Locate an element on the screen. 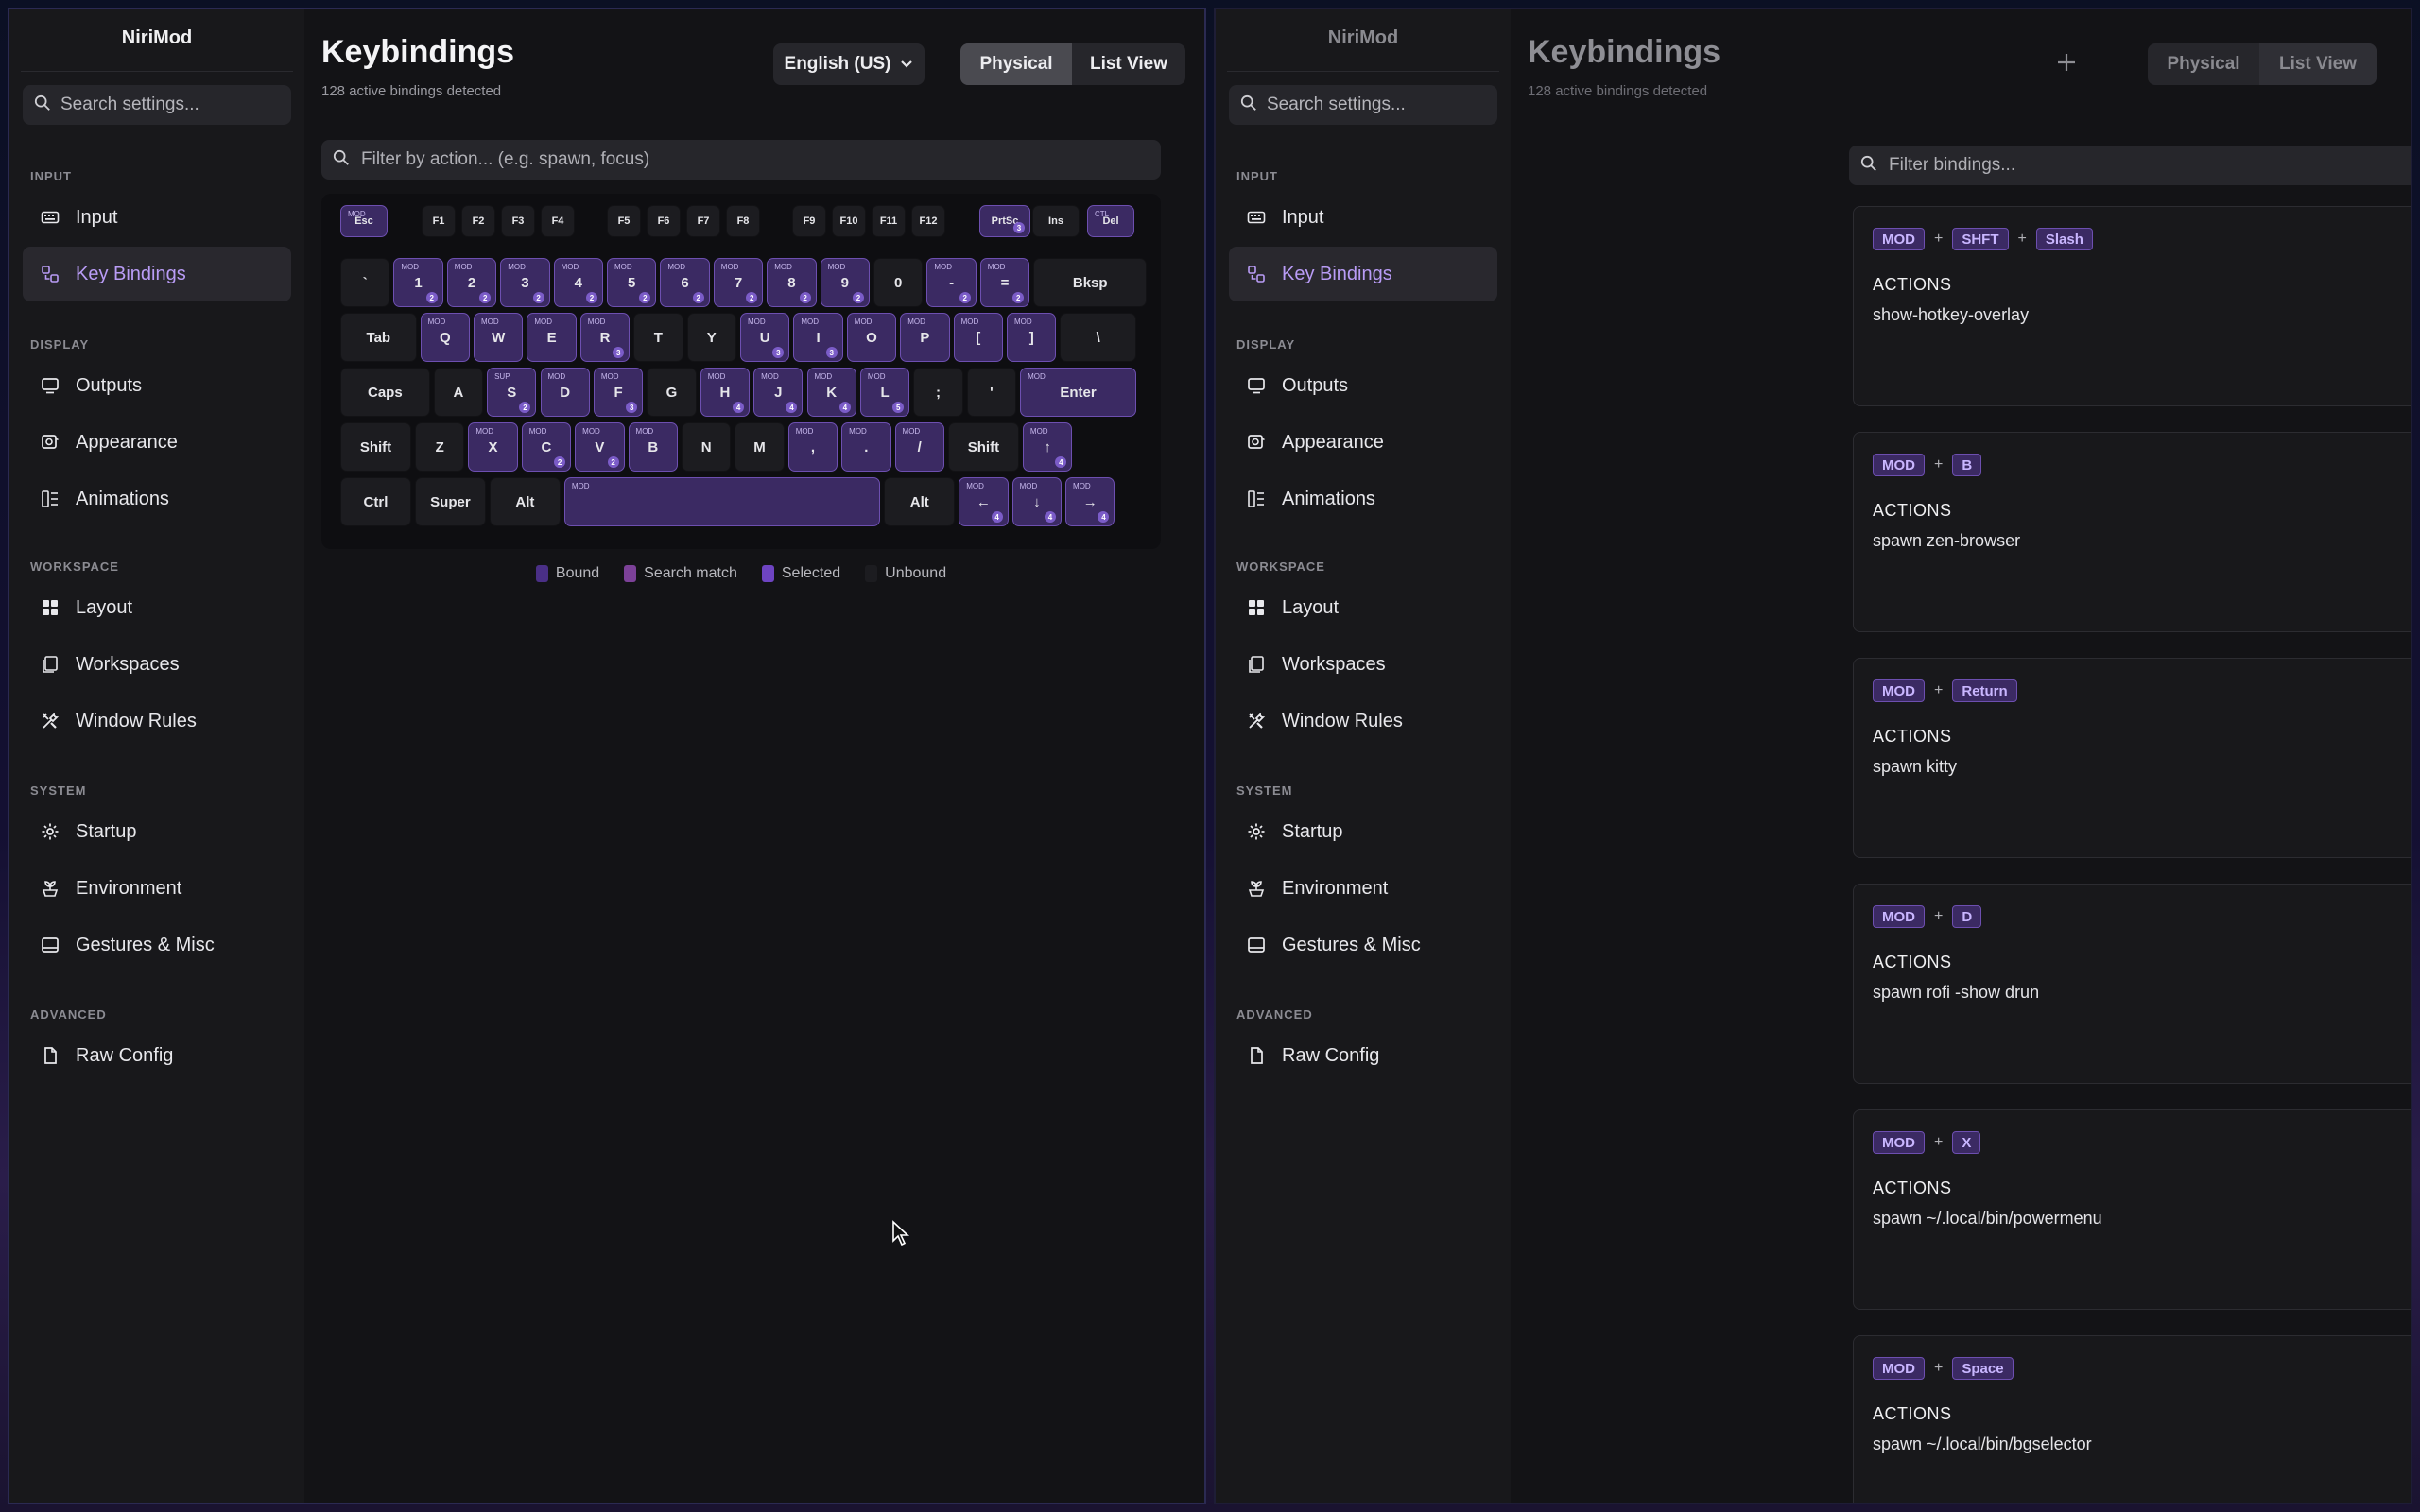 Image resolution: width=2420 pixels, height=1512 pixels. key-q: Q MOD is located at coordinates (445, 337).